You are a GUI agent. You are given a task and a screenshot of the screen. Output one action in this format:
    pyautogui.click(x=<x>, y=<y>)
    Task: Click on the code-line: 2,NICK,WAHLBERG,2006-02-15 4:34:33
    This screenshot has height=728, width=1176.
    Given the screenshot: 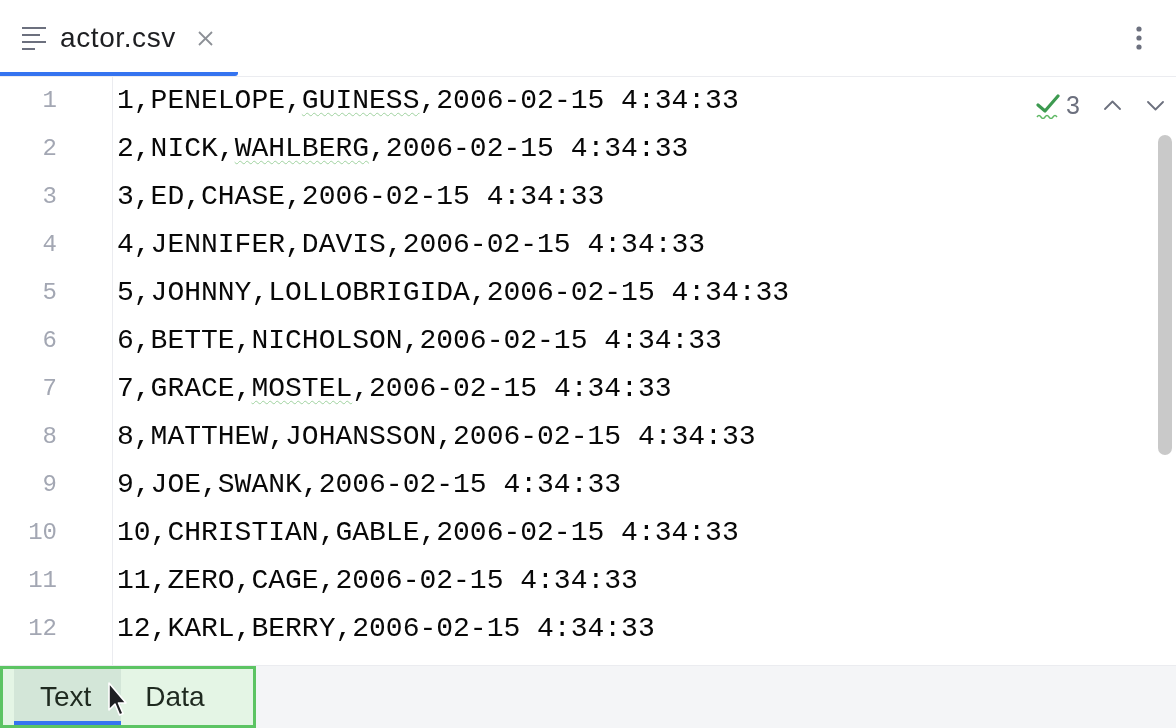 What is the action you would take?
    pyautogui.click(x=403, y=149)
    